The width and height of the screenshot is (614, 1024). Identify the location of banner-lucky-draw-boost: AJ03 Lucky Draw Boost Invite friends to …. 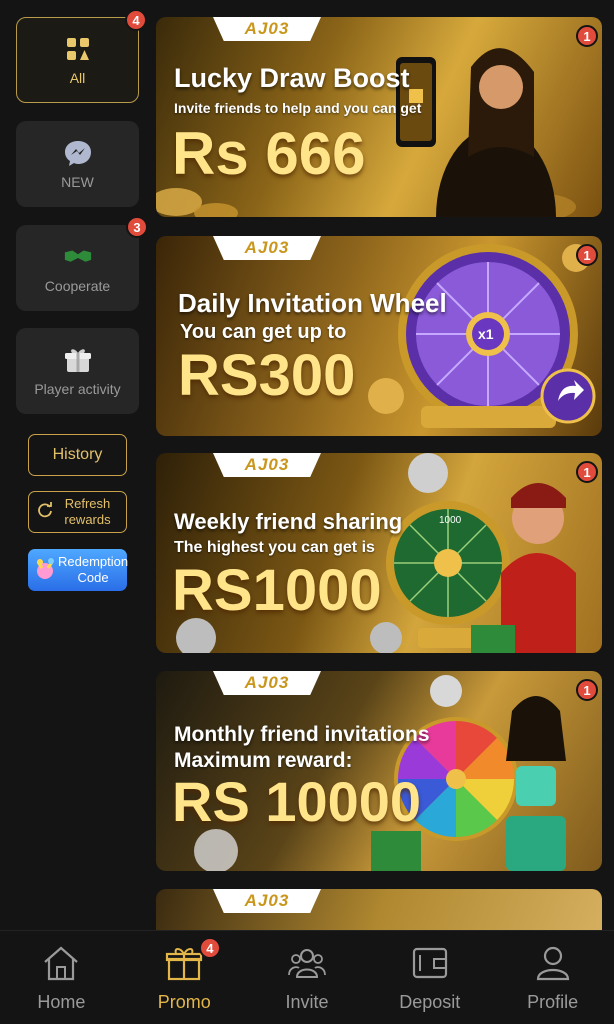
(379, 117).